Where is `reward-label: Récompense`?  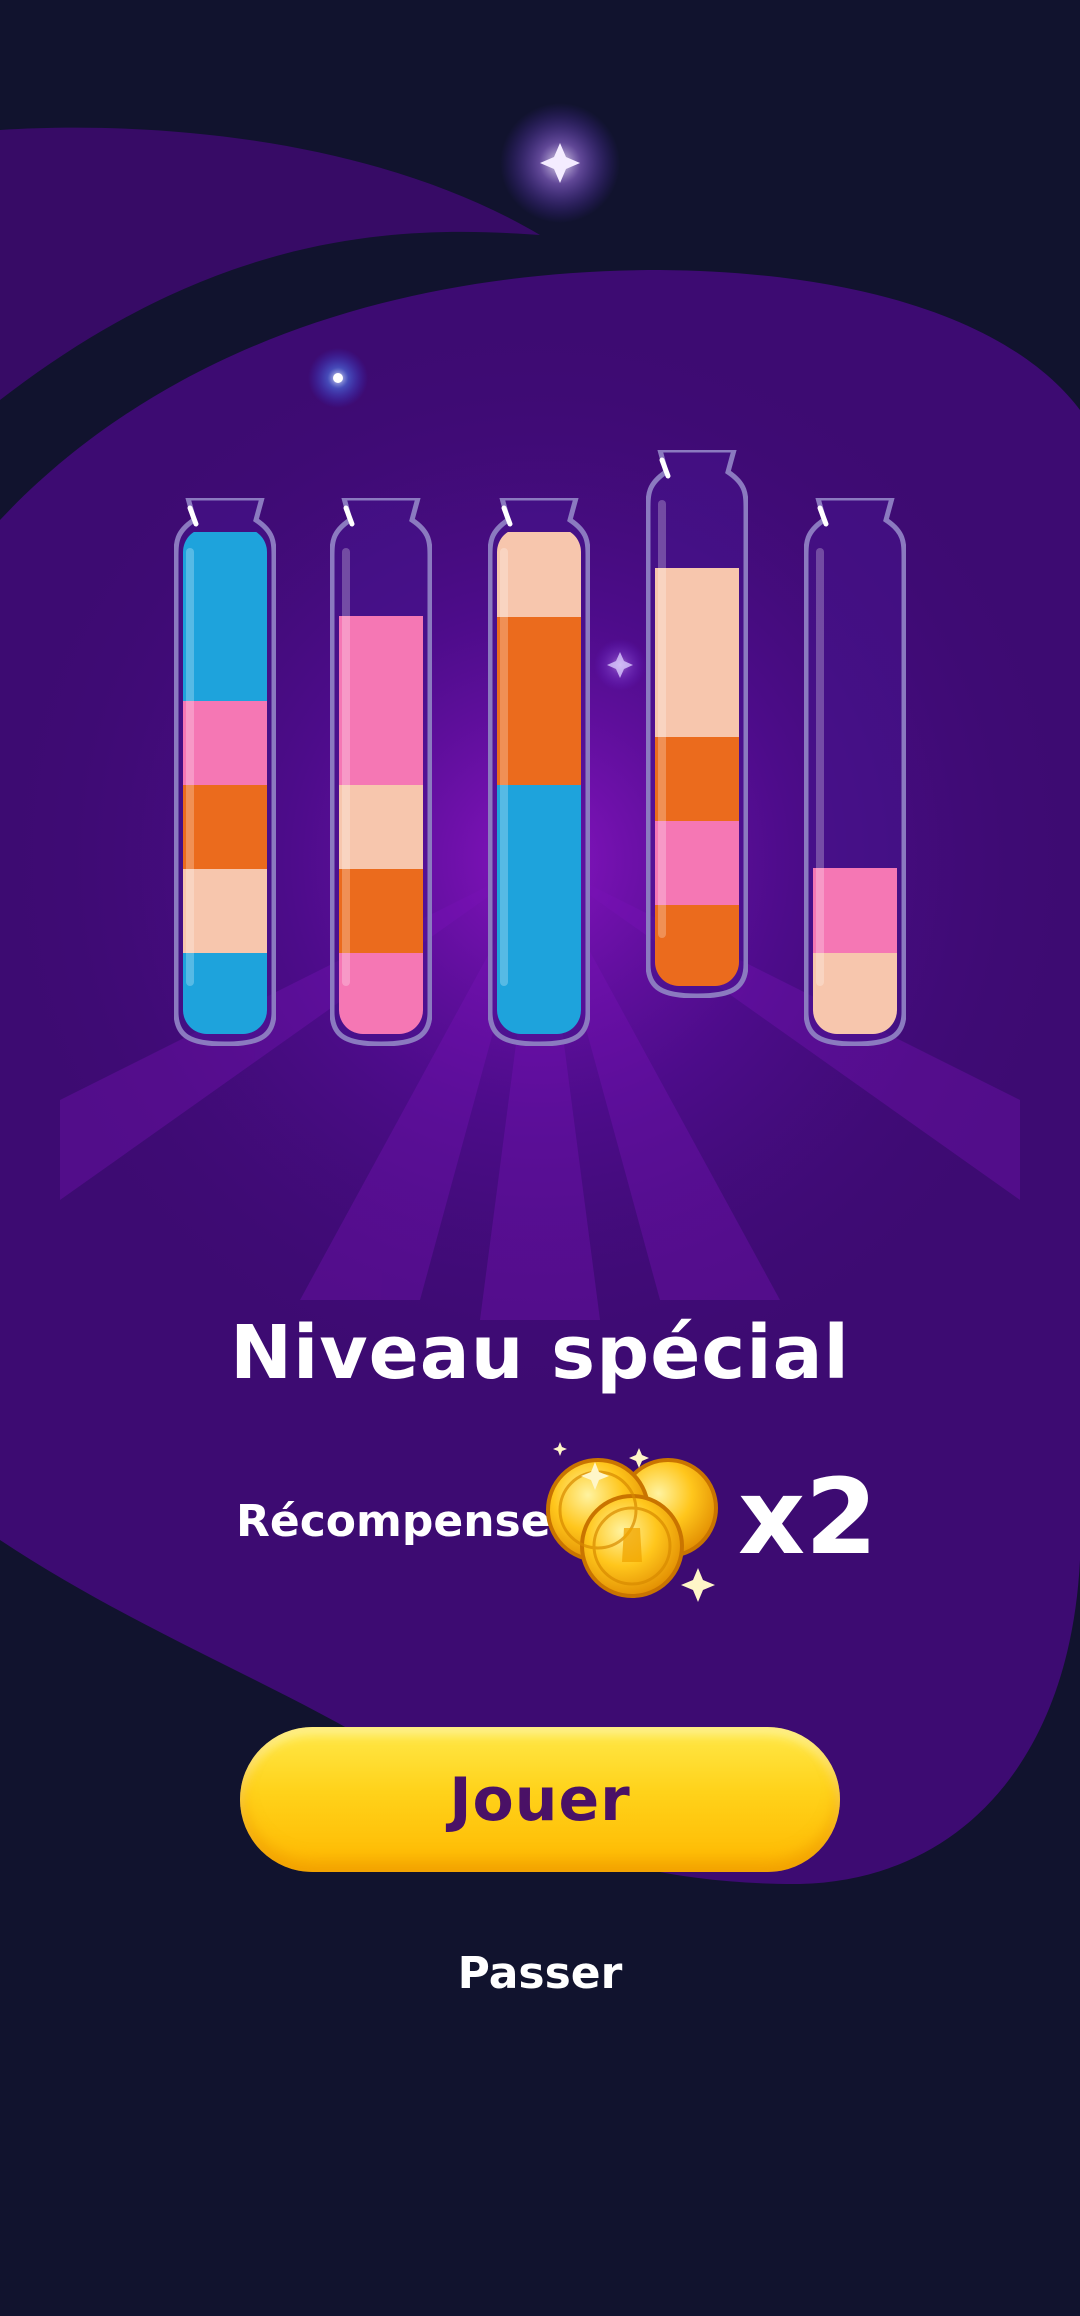 reward-label: Récompense is located at coordinates (393, 1521).